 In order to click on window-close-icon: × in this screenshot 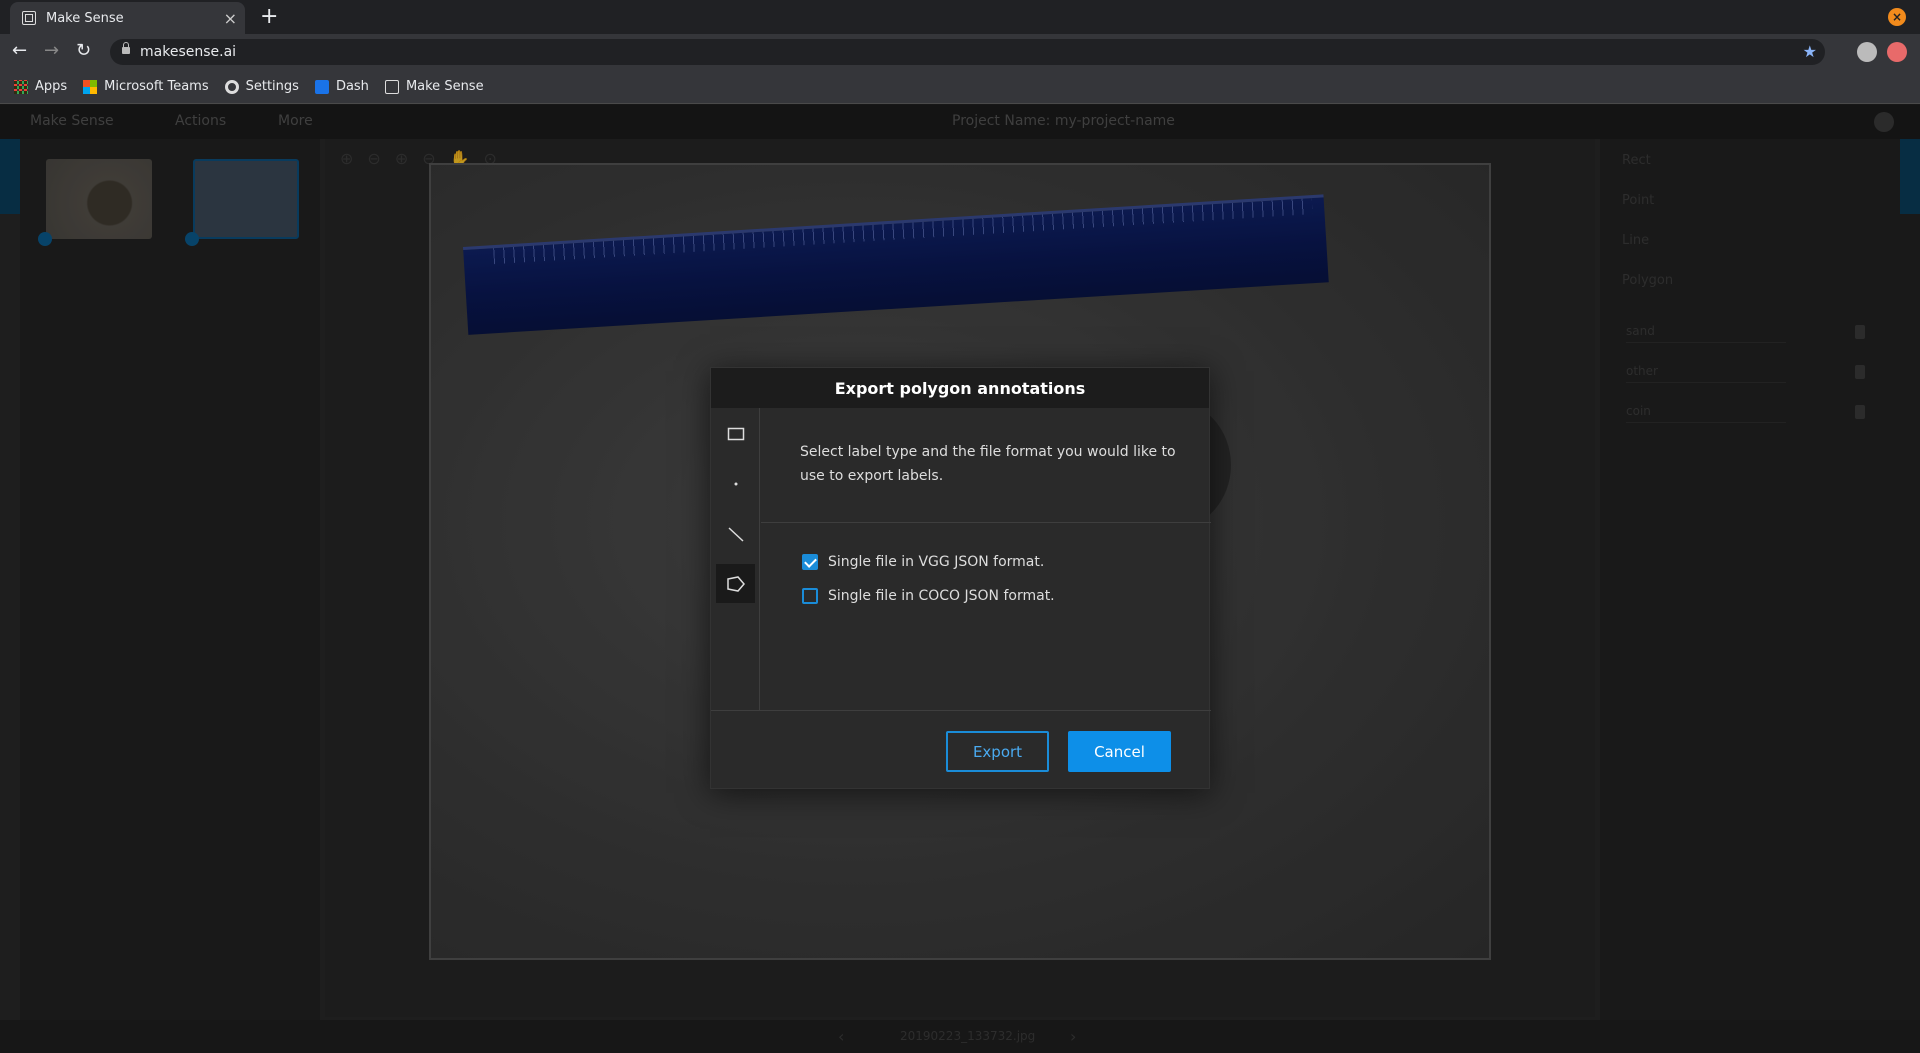, I will do `click(1897, 17)`.